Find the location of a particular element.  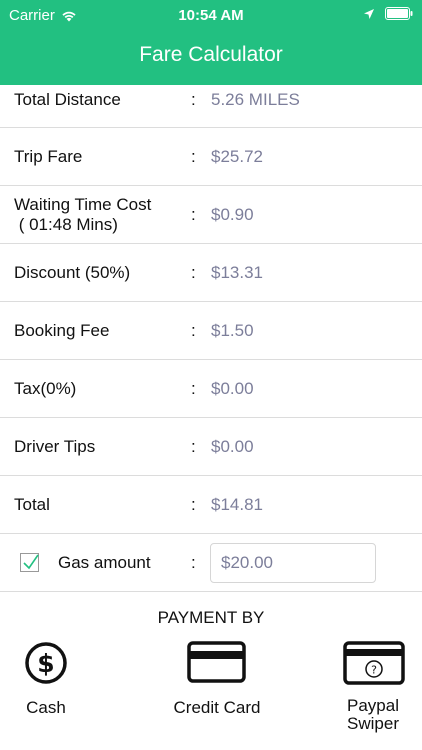

status-indicators is located at coordinates (388, 13).